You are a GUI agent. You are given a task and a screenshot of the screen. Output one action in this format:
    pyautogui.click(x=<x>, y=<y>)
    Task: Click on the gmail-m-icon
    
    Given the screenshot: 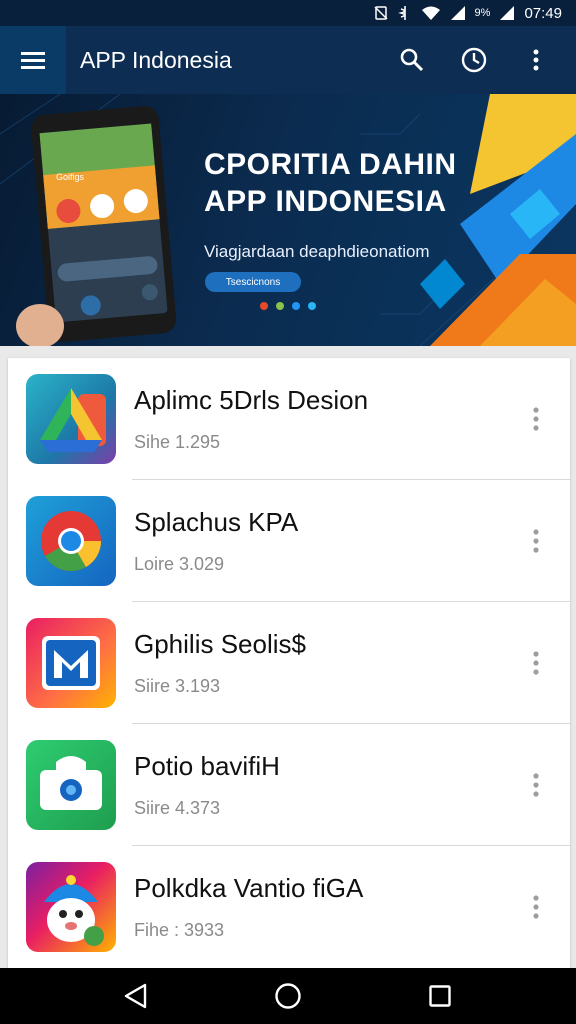 What is the action you would take?
    pyautogui.click(x=71, y=663)
    